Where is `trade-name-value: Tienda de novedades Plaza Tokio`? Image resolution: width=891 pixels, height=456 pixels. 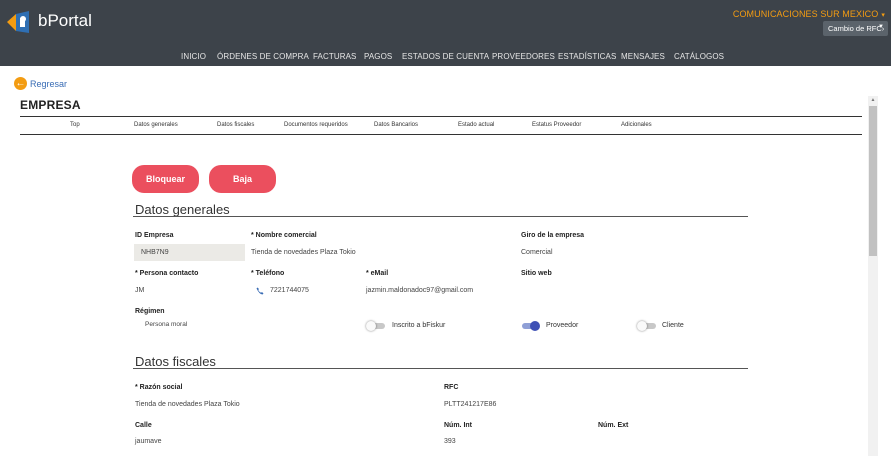 trade-name-value: Tienda de novedades Plaza Tokio is located at coordinates (303, 252).